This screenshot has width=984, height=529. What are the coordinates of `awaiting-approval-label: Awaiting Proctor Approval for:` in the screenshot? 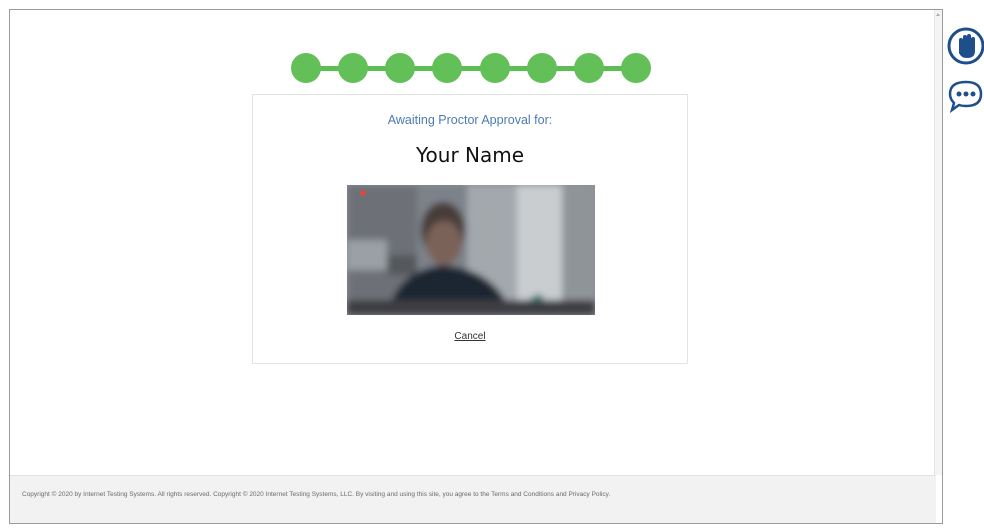 It's located at (470, 120).